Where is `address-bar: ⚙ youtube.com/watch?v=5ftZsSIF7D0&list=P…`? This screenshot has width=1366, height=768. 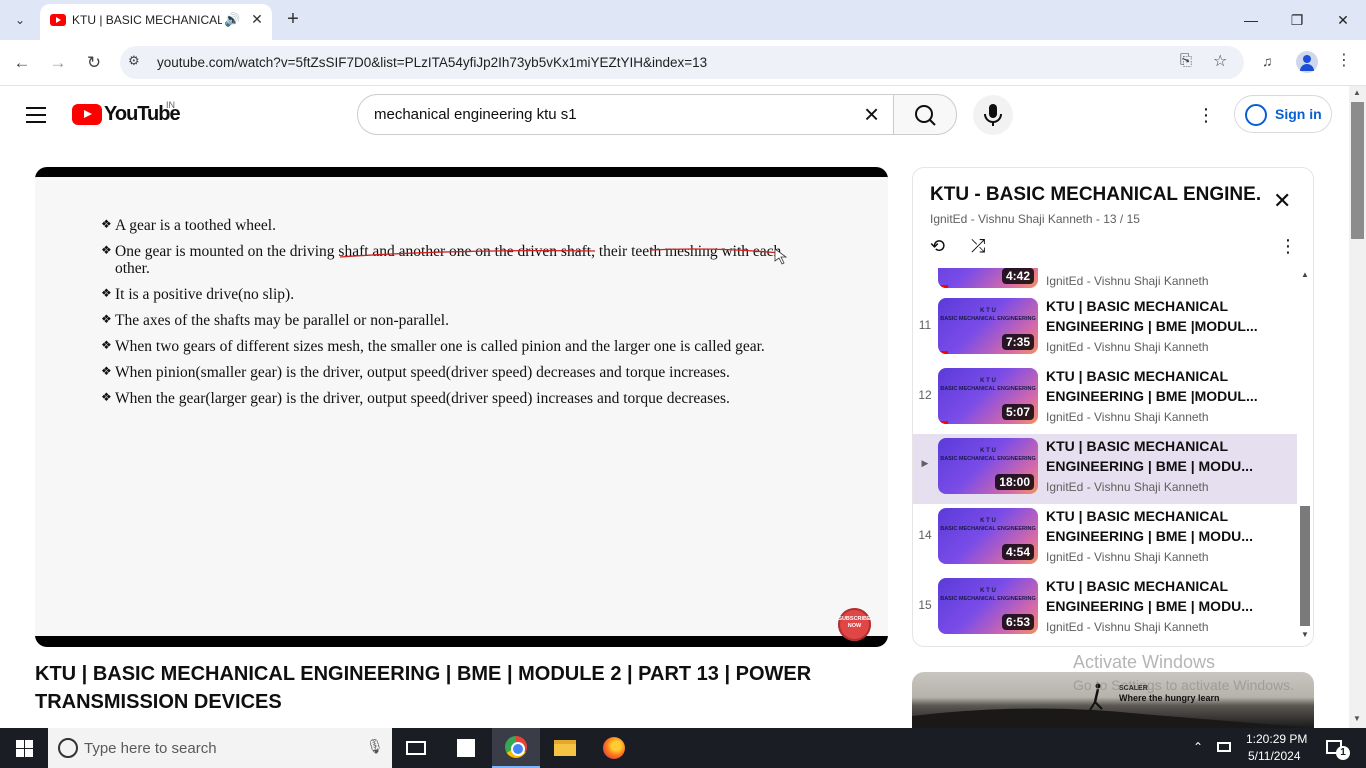
address-bar: ⚙ youtube.com/watch?v=5ftZsSIF7D0&list=P… is located at coordinates (682, 62).